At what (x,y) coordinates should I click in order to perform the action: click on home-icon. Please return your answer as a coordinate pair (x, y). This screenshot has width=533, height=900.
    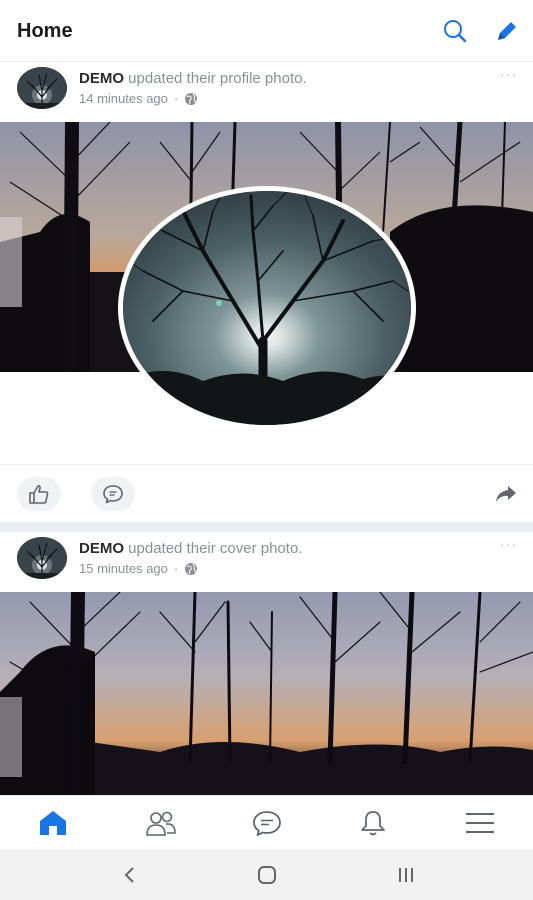
    Looking at the image, I should click on (53, 823).